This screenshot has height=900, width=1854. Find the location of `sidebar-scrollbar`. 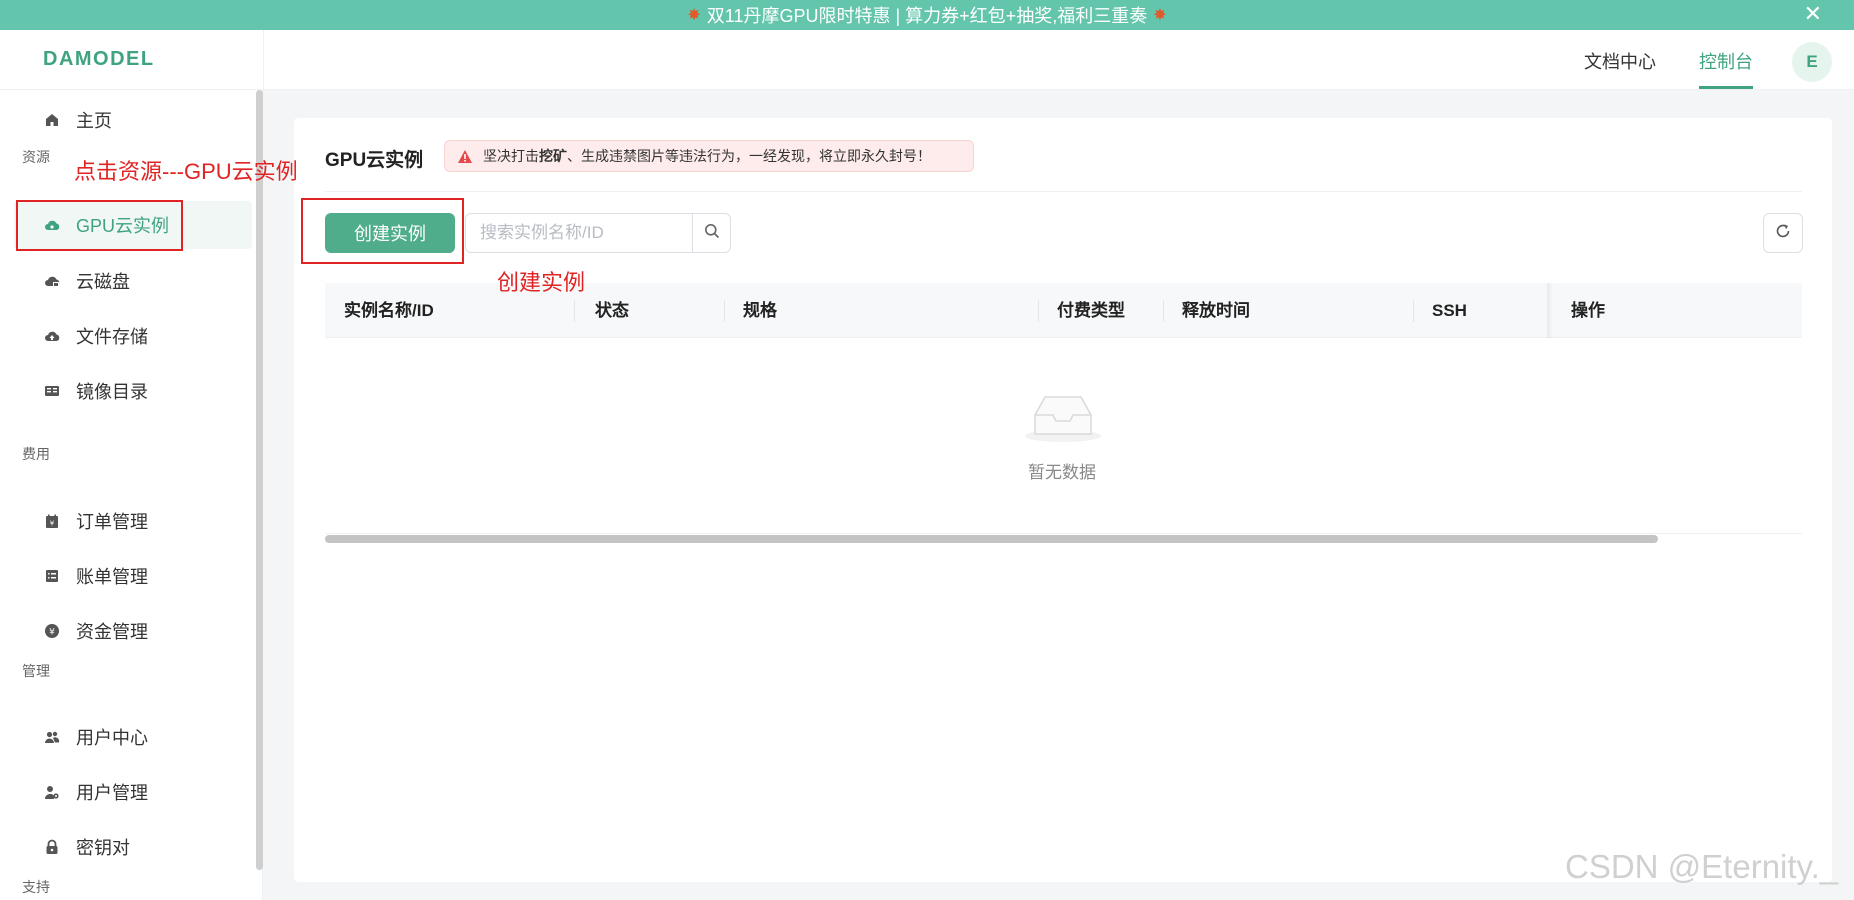

sidebar-scrollbar is located at coordinates (259, 480).